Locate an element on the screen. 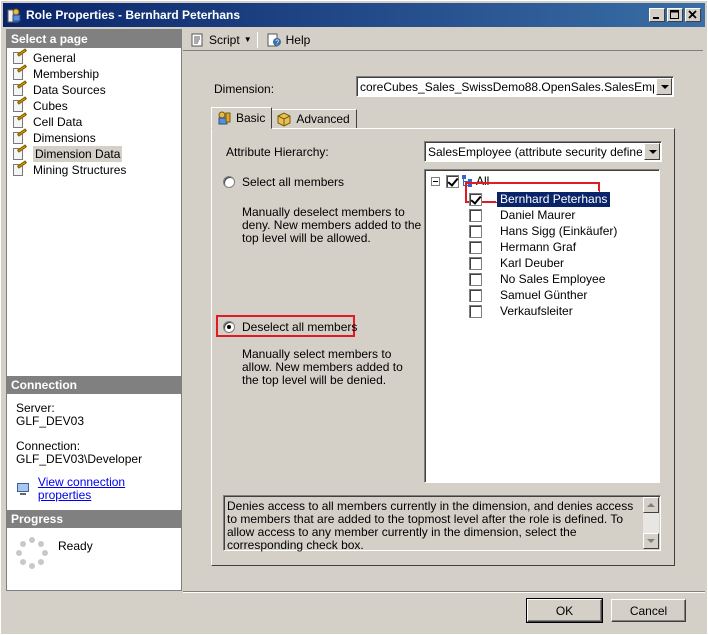 The image size is (708, 635). scroll-up-icon is located at coordinates (651, 505).